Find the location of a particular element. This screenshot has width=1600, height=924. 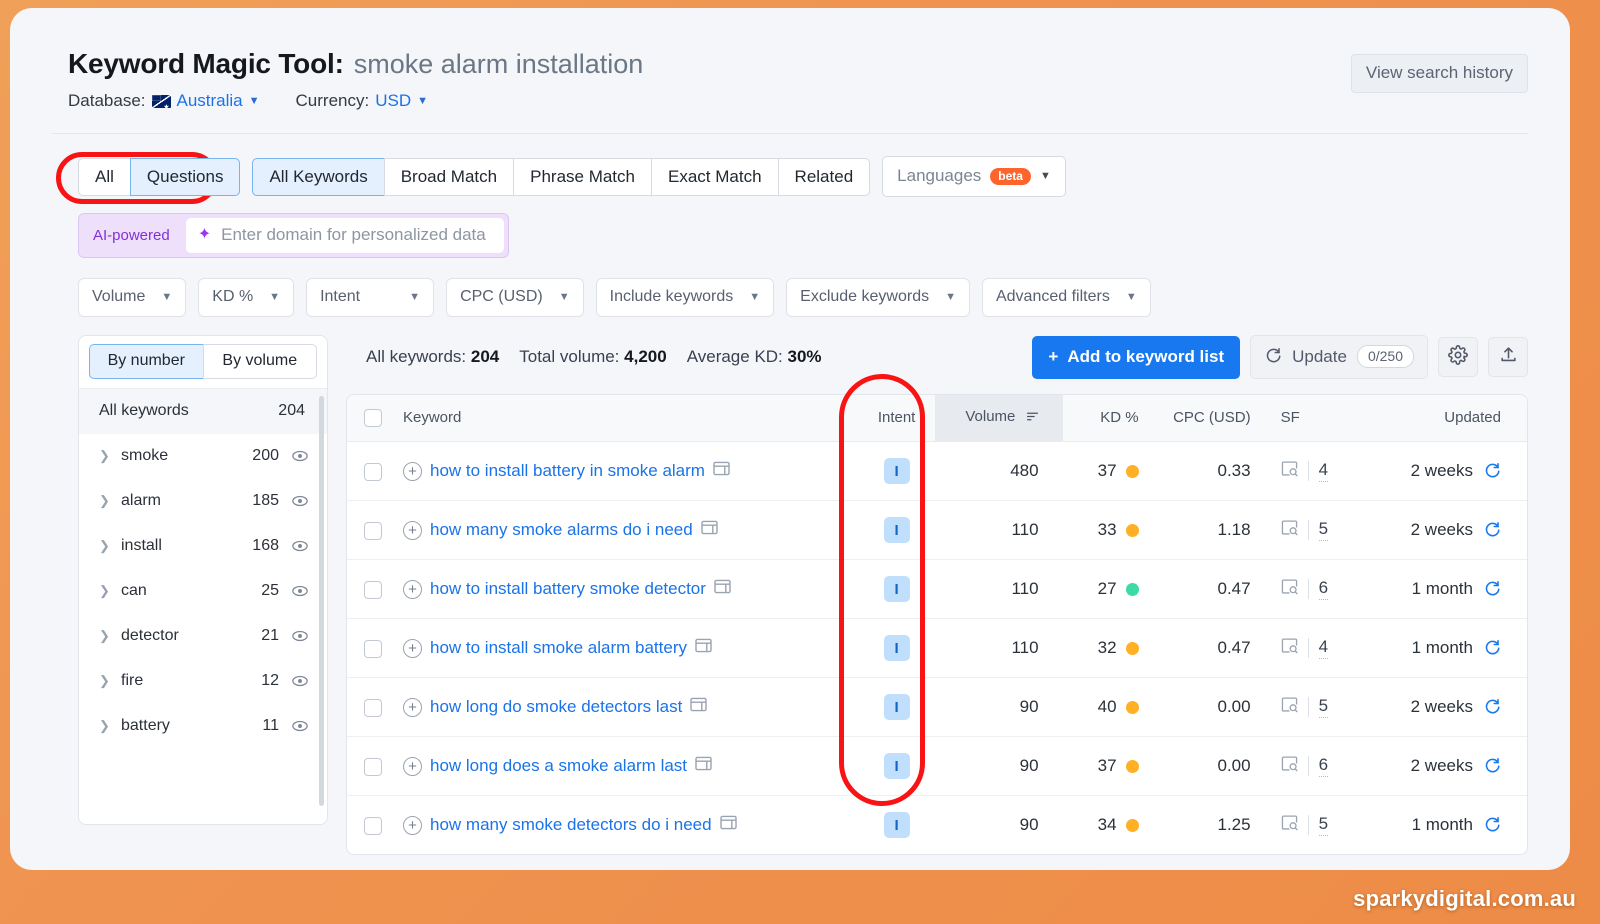

update-button: Update 0/250 is located at coordinates (1339, 357).